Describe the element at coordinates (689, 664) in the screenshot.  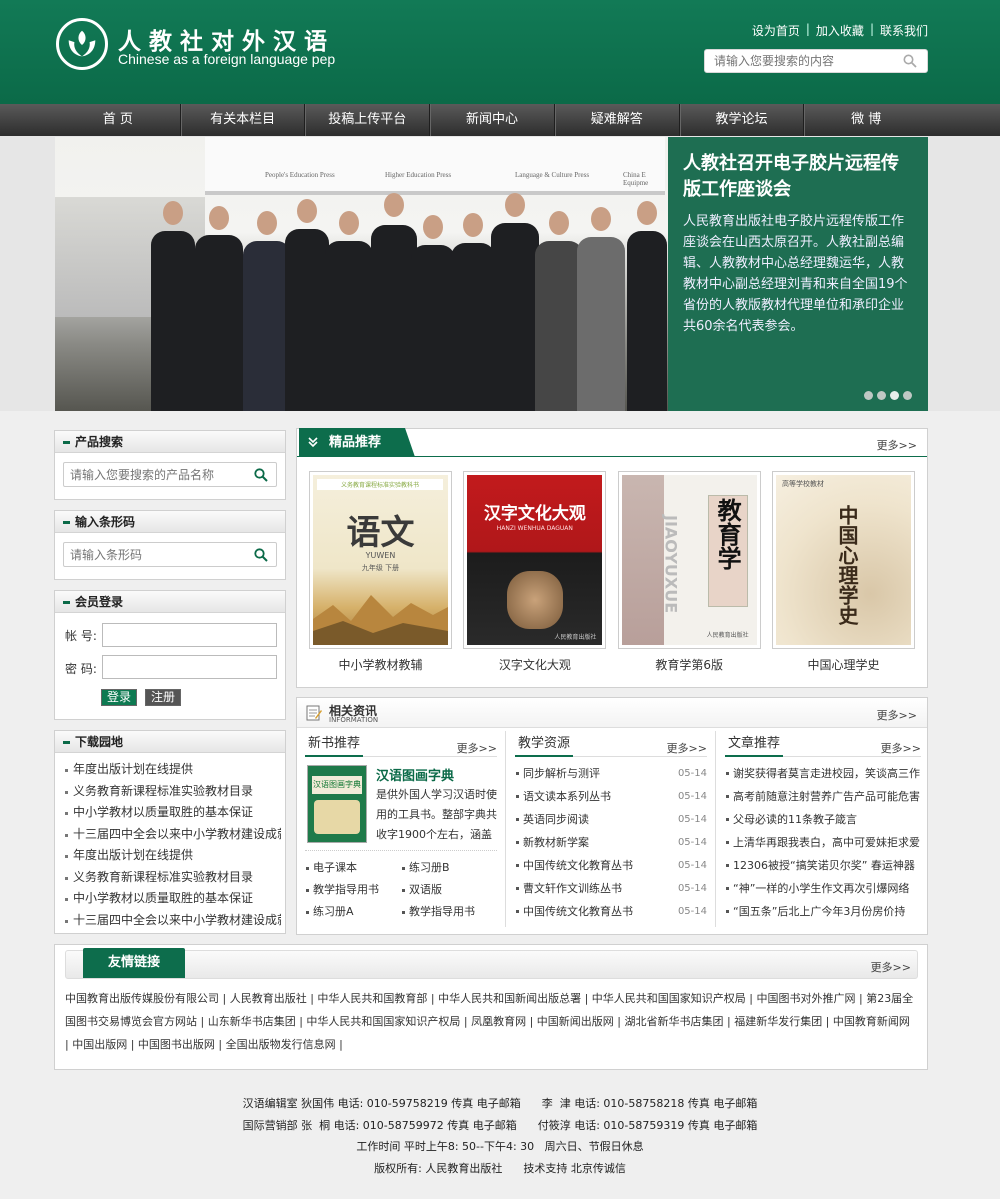
I see `book-name: 教育学第6版` at that location.